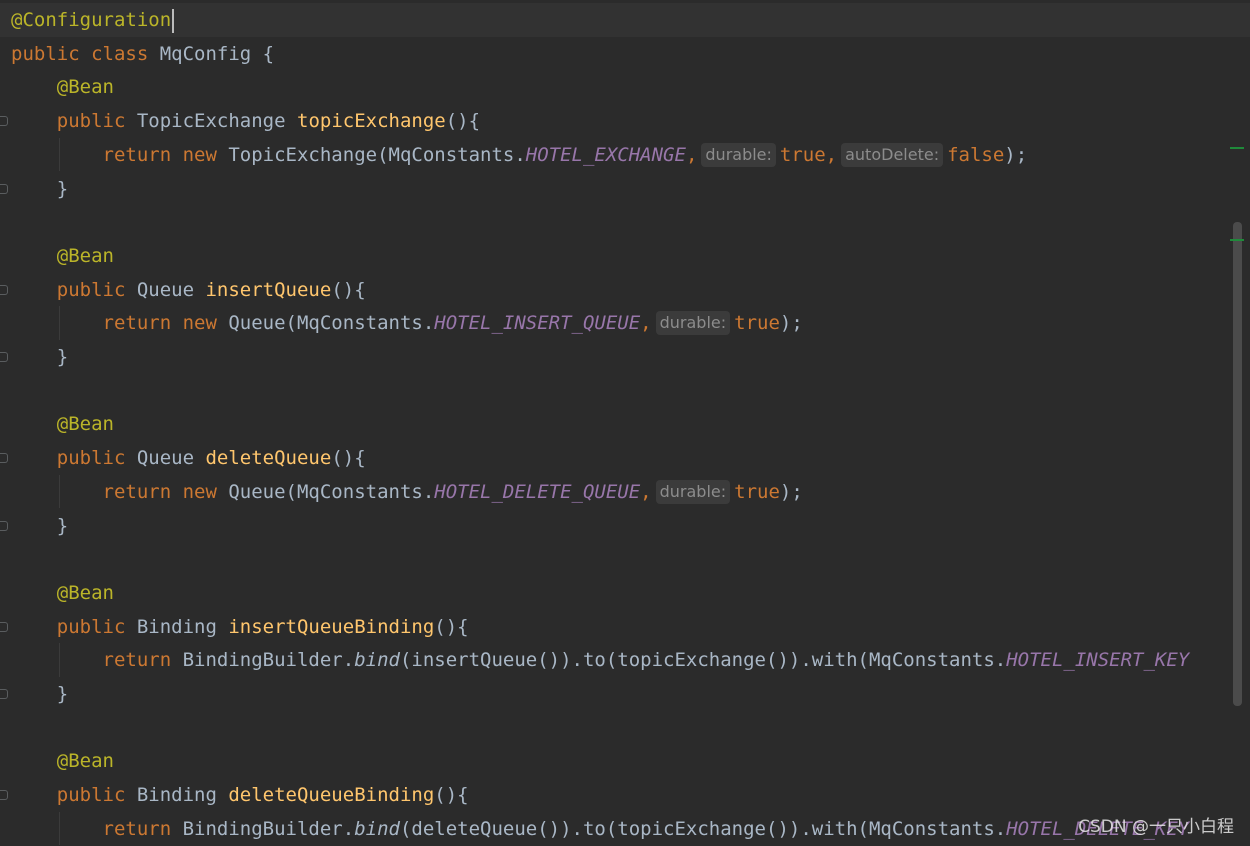  I want to click on code-line: public Queue insertQueue(){, so click(188, 290).